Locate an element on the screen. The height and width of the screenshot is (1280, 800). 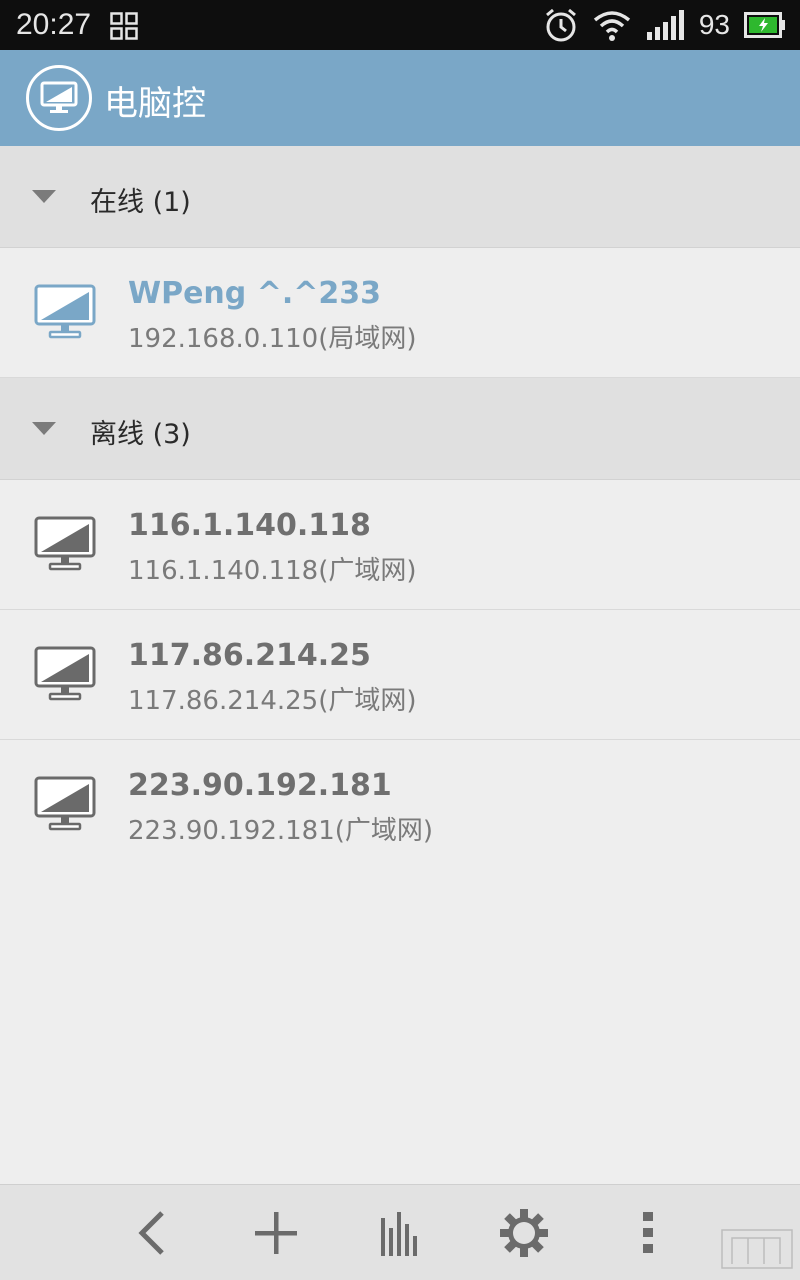
more-button is located at coordinates (648, 1233).